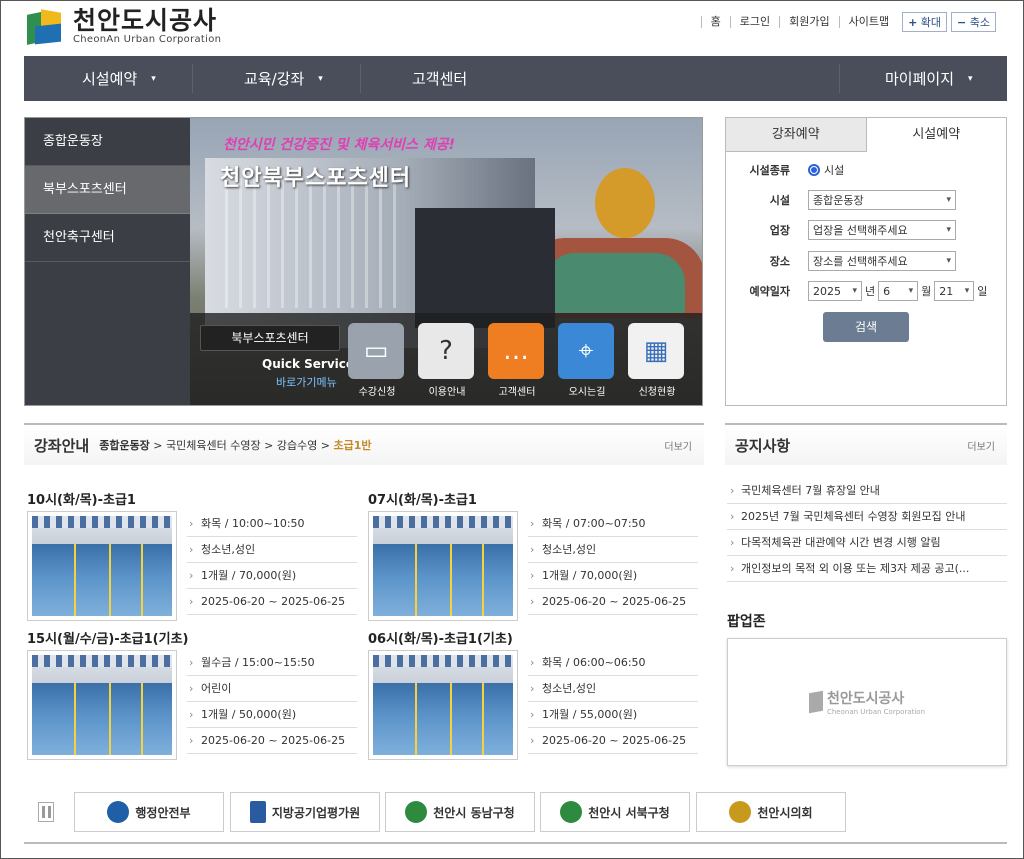 The width and height of the screenshot is (1024, 859). I want to click on plus-icon: +, so click(913, 22).